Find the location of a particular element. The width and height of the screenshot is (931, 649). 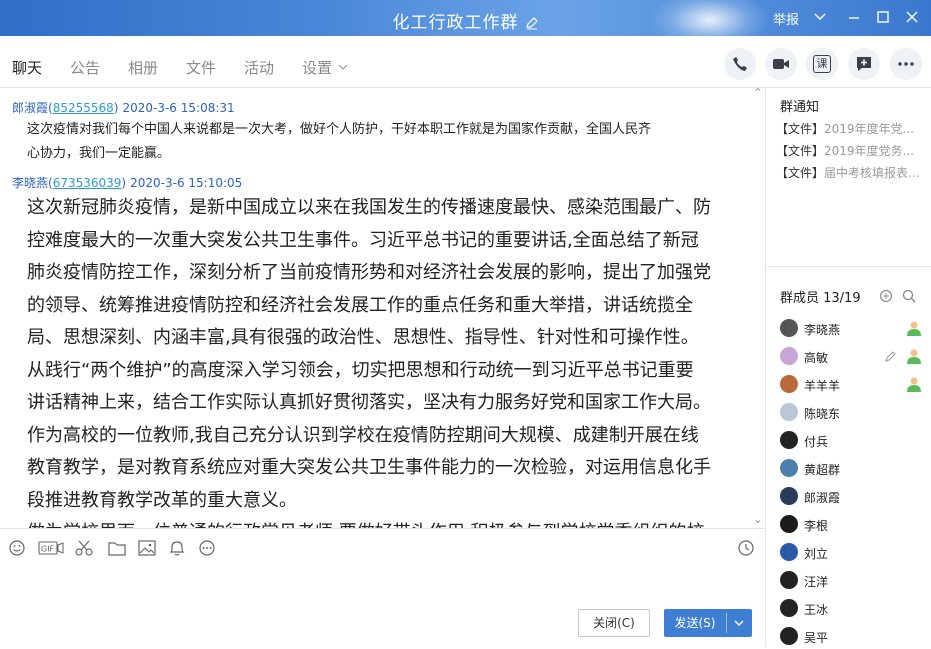

bell-icon is located at coordinates (177, 548).